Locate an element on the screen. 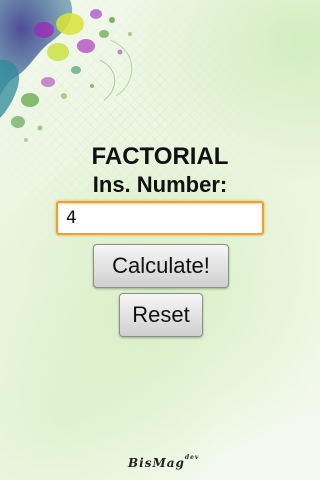 The height and width of the screenshot is (480, 320). calculate-button: Calculate! is located at coordinates (161, 266).